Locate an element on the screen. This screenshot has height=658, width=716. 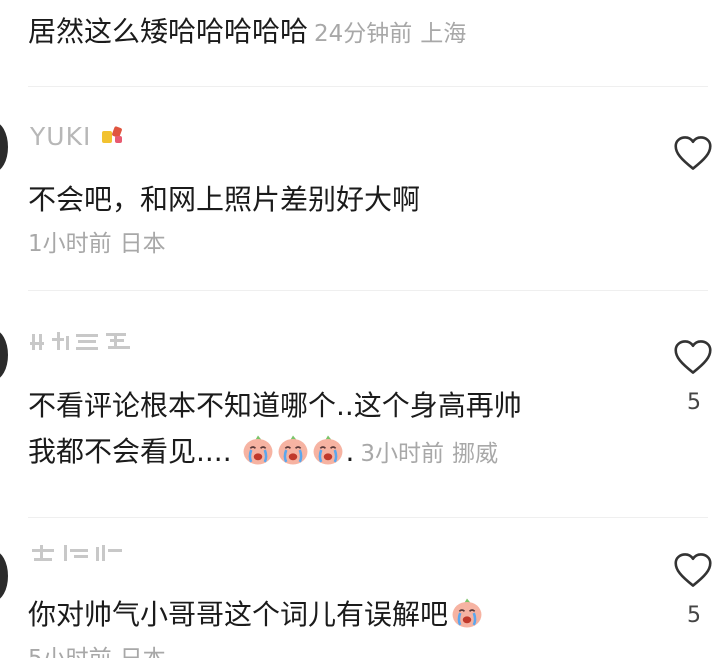
comment-meta: 1小时前 日本 is located at coordinates (97, 241).